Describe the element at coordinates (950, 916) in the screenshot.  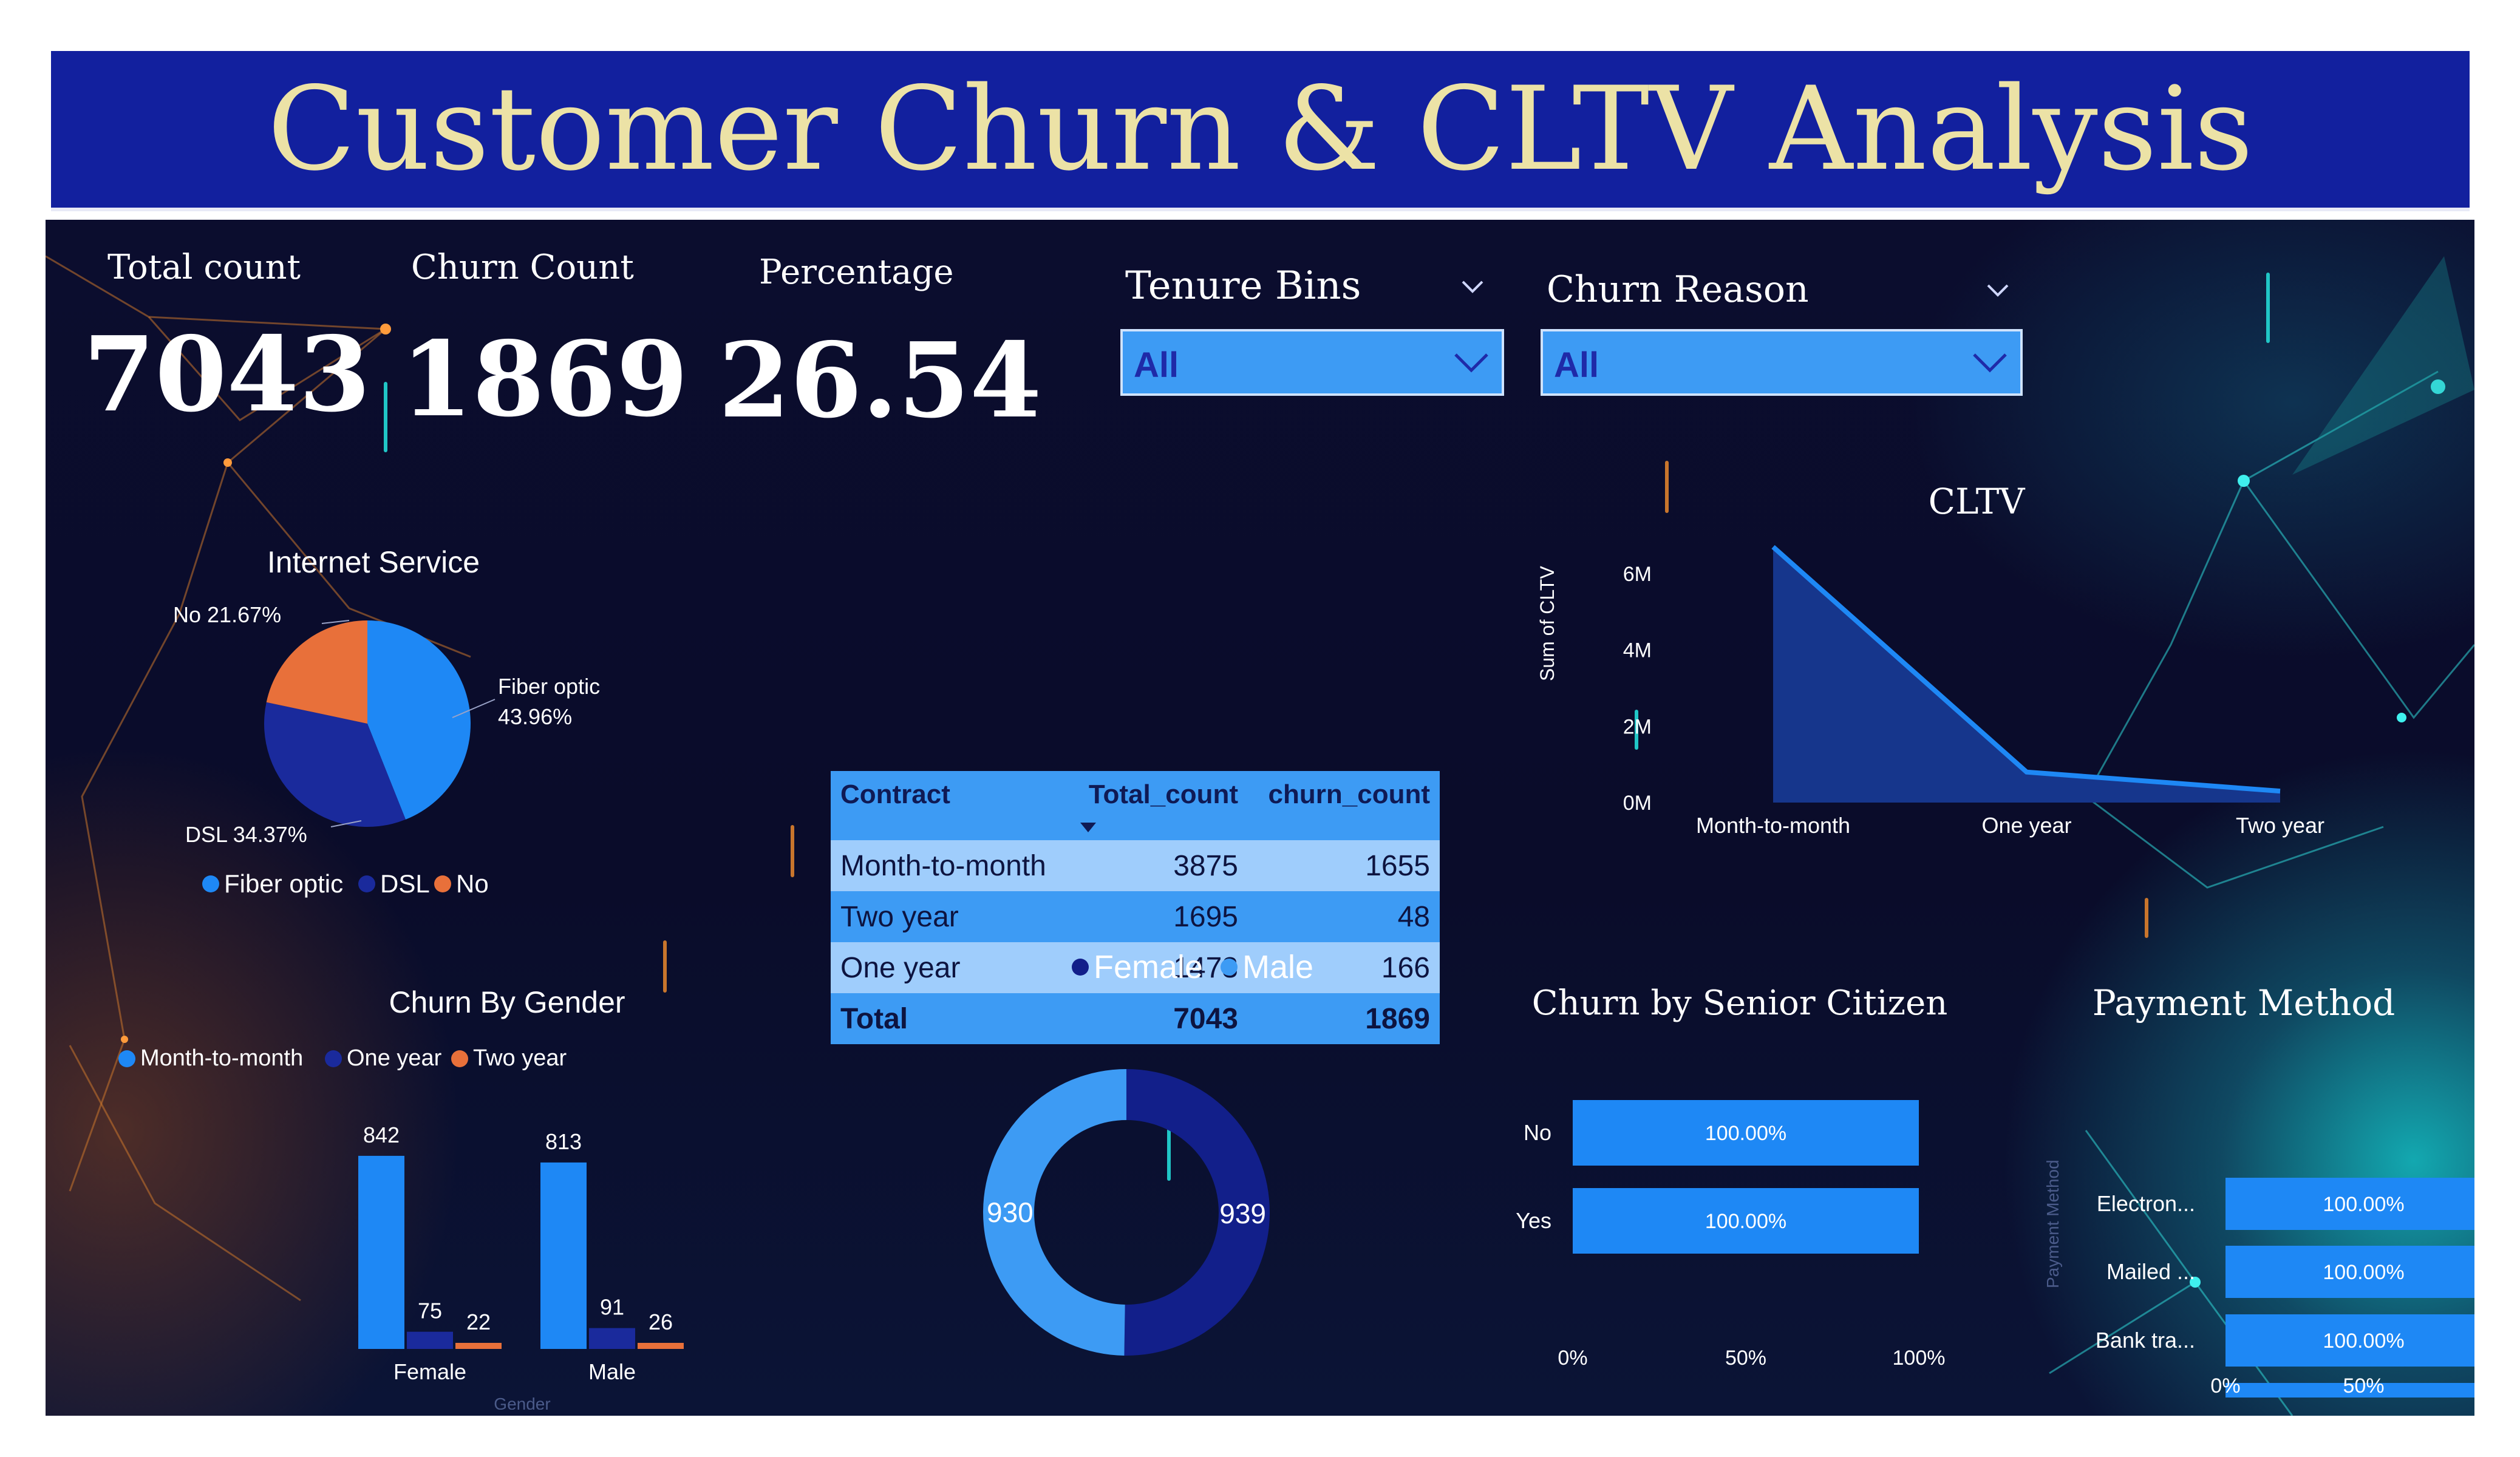
I see `table-cell: Two year` at that location.